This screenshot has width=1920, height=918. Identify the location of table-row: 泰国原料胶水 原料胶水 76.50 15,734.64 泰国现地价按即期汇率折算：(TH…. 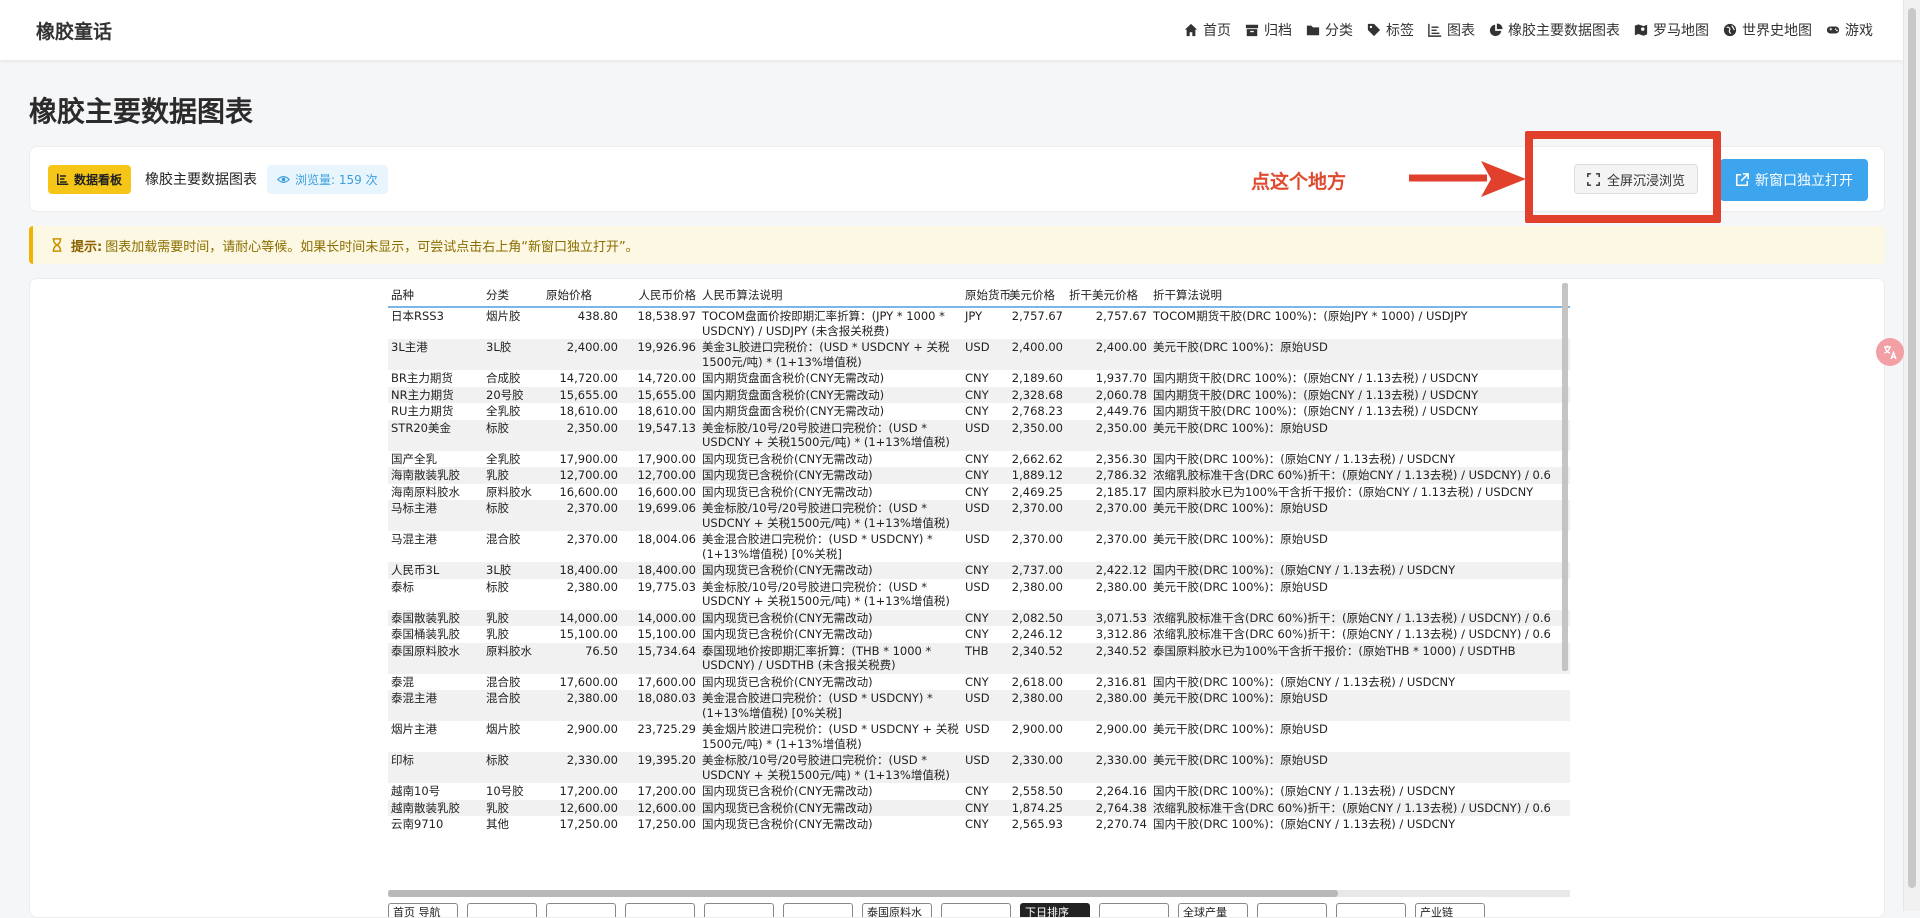
(979, 658).